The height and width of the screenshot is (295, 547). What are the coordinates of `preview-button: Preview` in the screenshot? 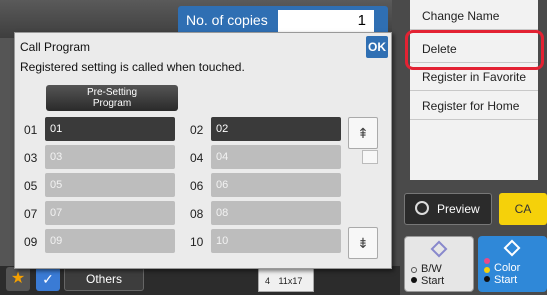 It's located at (448, 209).